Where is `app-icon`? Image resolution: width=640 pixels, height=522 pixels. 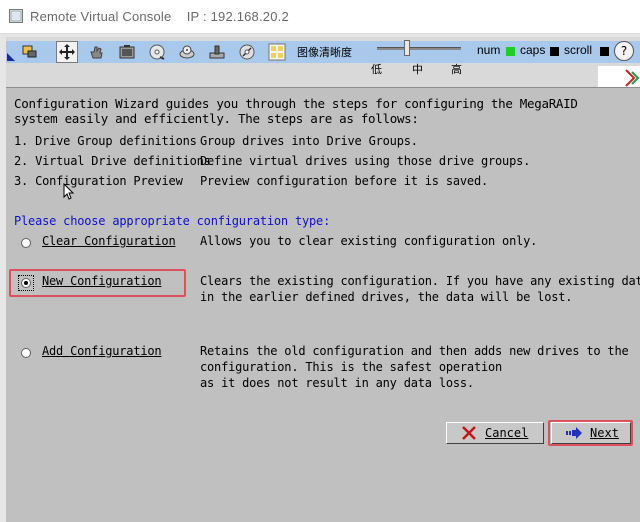 app-icon is located at coordinates (16, 16).